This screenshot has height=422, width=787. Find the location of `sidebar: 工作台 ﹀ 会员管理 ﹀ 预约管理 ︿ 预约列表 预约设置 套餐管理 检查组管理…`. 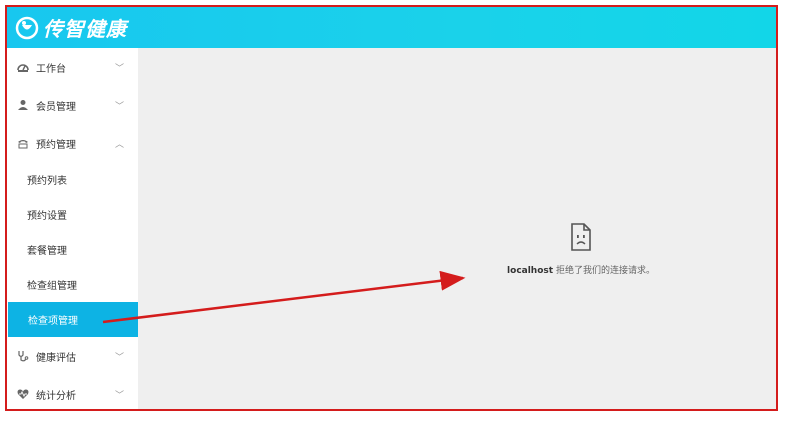

sidebar: 工作台 ﹀ 会员管理 ﹀ 预约管理 ︿ 预约列表 预约设置 套餐管理 检查组管理… is located at coordinates (72, 228).